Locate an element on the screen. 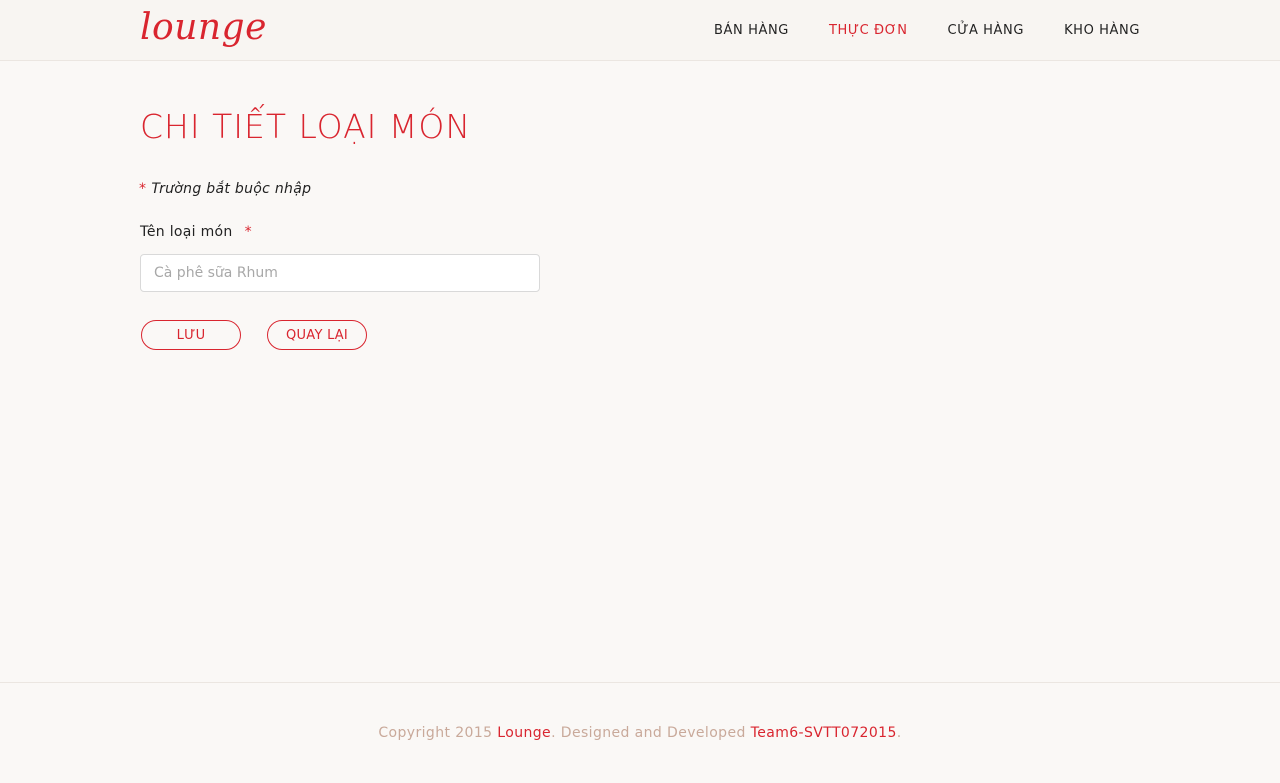  category-name-label: Tên loại món * is located at coordinates (196, 232).